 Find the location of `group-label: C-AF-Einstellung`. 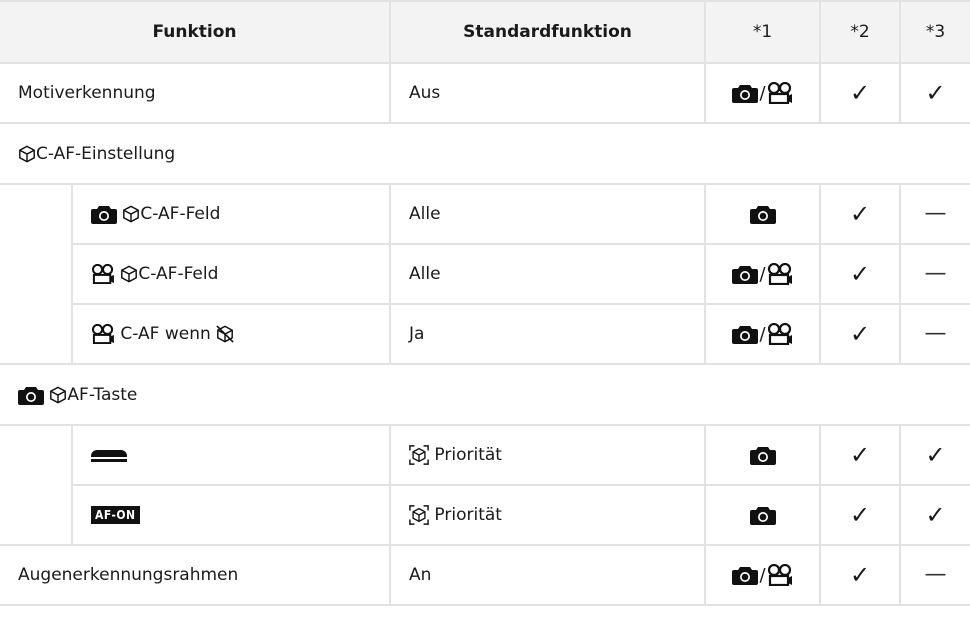

group-label: C-AF-Einstellung is located at coordinates (485, 153).